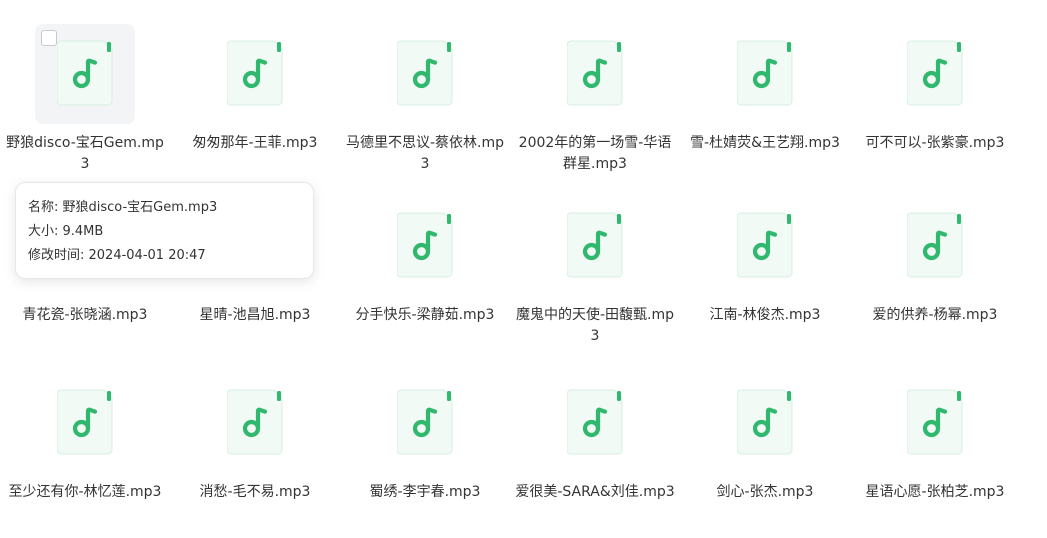 The width and height of the screenshot is (1047, 538). Describe the element at coordinates (425, 154) in the screenshot. I see `file-name: 马德里不思议-蔡依林.mp3` at that location.